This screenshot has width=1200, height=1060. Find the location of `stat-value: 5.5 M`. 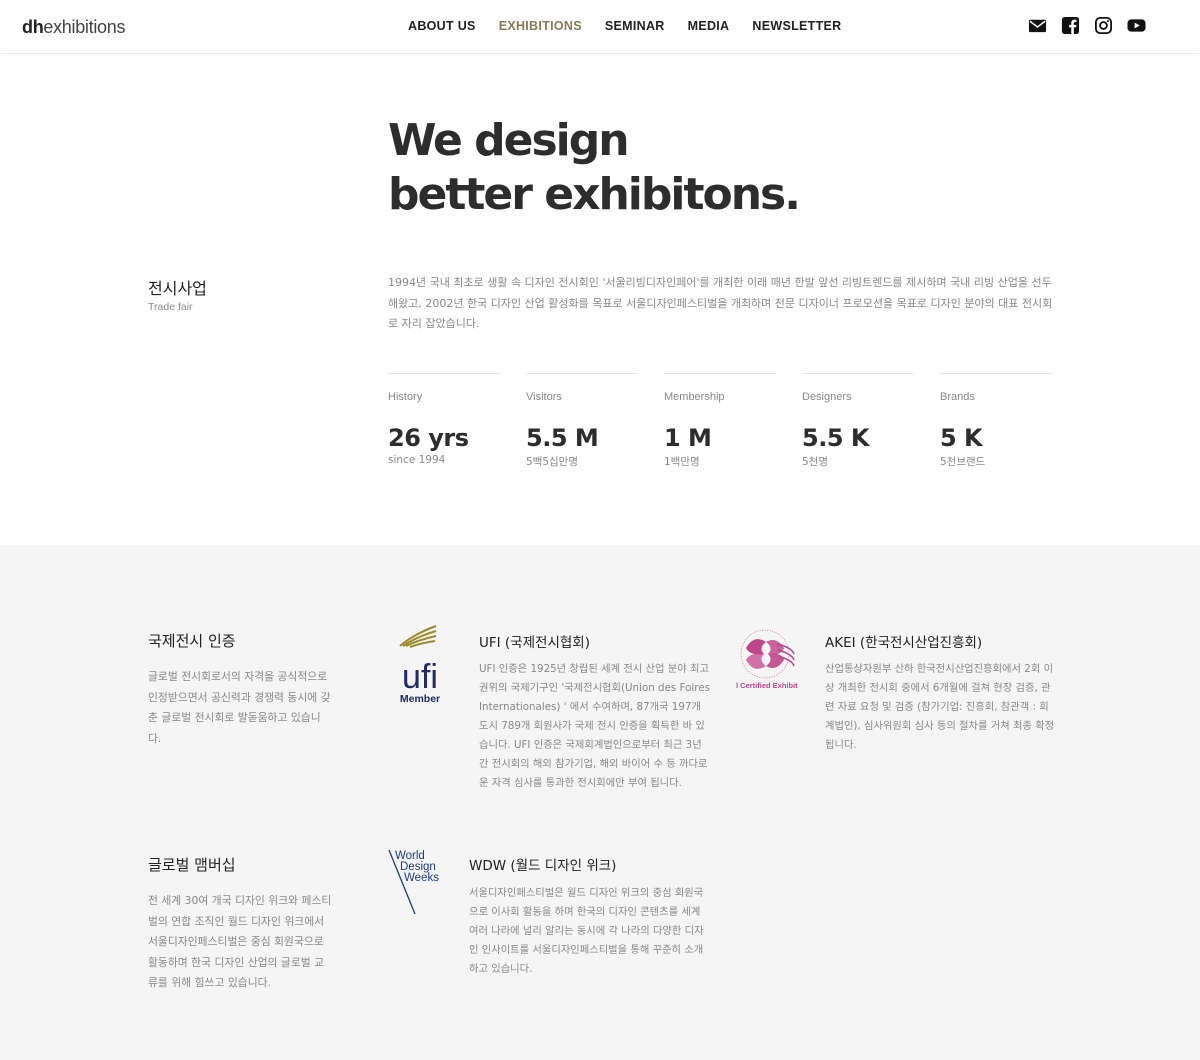

stat-value: 5.5 M is located at coordinates (562, 438).